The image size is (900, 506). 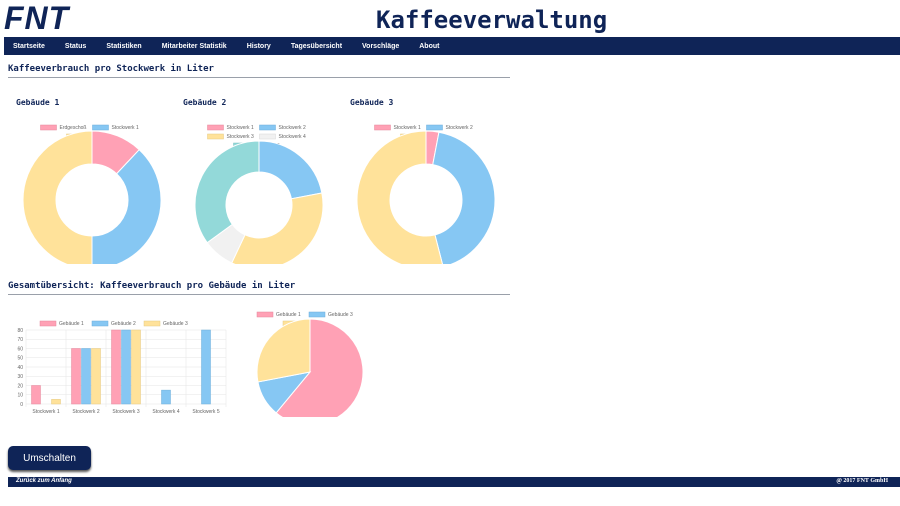 I want to click on app-title: Kaffeeverwaltung, so click(x=492, y=20).